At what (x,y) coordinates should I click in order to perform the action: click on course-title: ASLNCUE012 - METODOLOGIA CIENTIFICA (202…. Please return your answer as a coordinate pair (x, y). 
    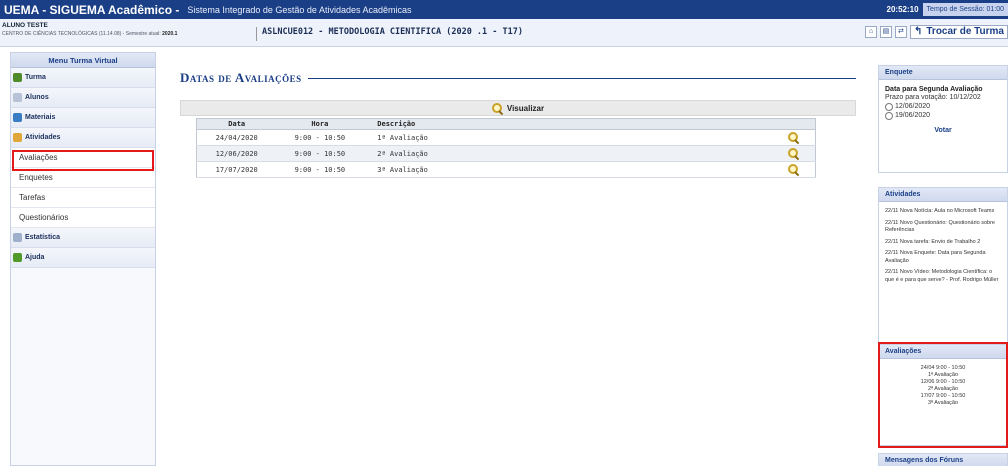
    Looking at the image, I should click on (389, 34).